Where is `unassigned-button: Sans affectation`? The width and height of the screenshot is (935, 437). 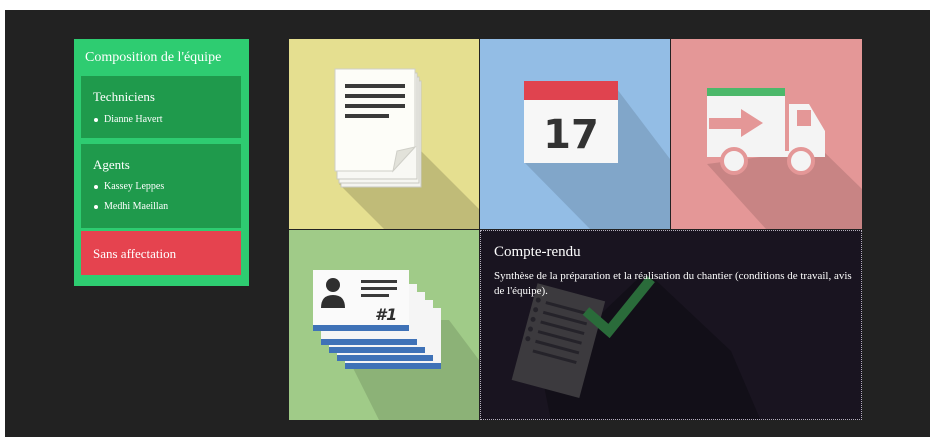 unassigned-button: Sans affectation is located at coordinates (161, 253).